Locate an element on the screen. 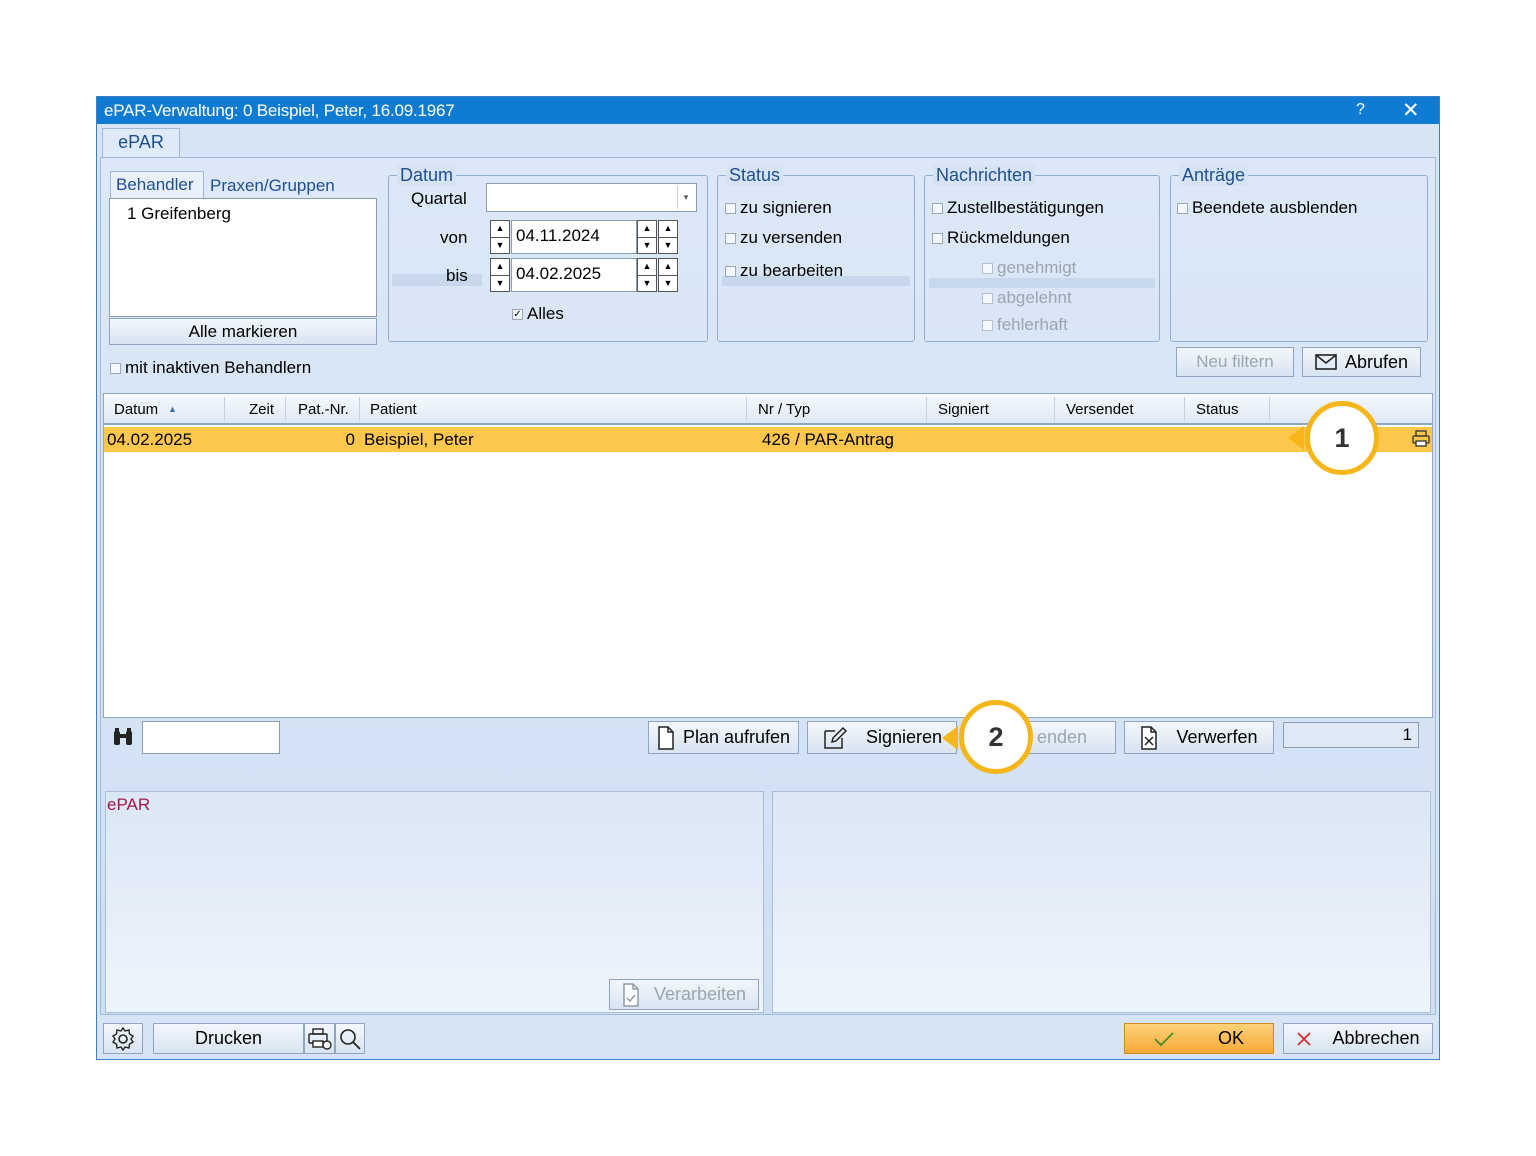 This screenshot has height=1156, width=1536. group-title: Status is located at coordinates (755, 175).